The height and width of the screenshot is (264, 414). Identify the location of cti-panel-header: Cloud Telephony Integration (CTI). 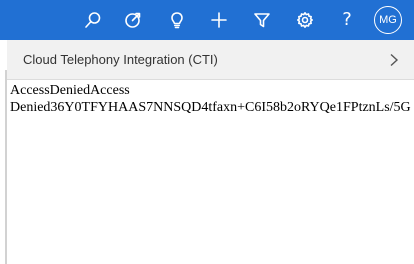
(210, 60).